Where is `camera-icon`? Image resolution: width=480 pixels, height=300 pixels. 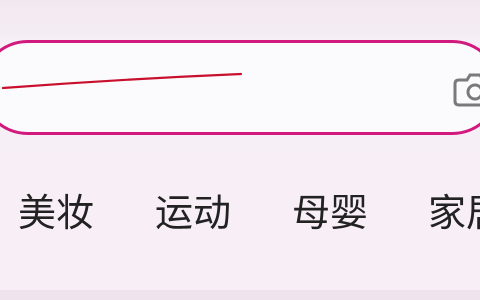
camera-icon is located at coordinates (466, 89).